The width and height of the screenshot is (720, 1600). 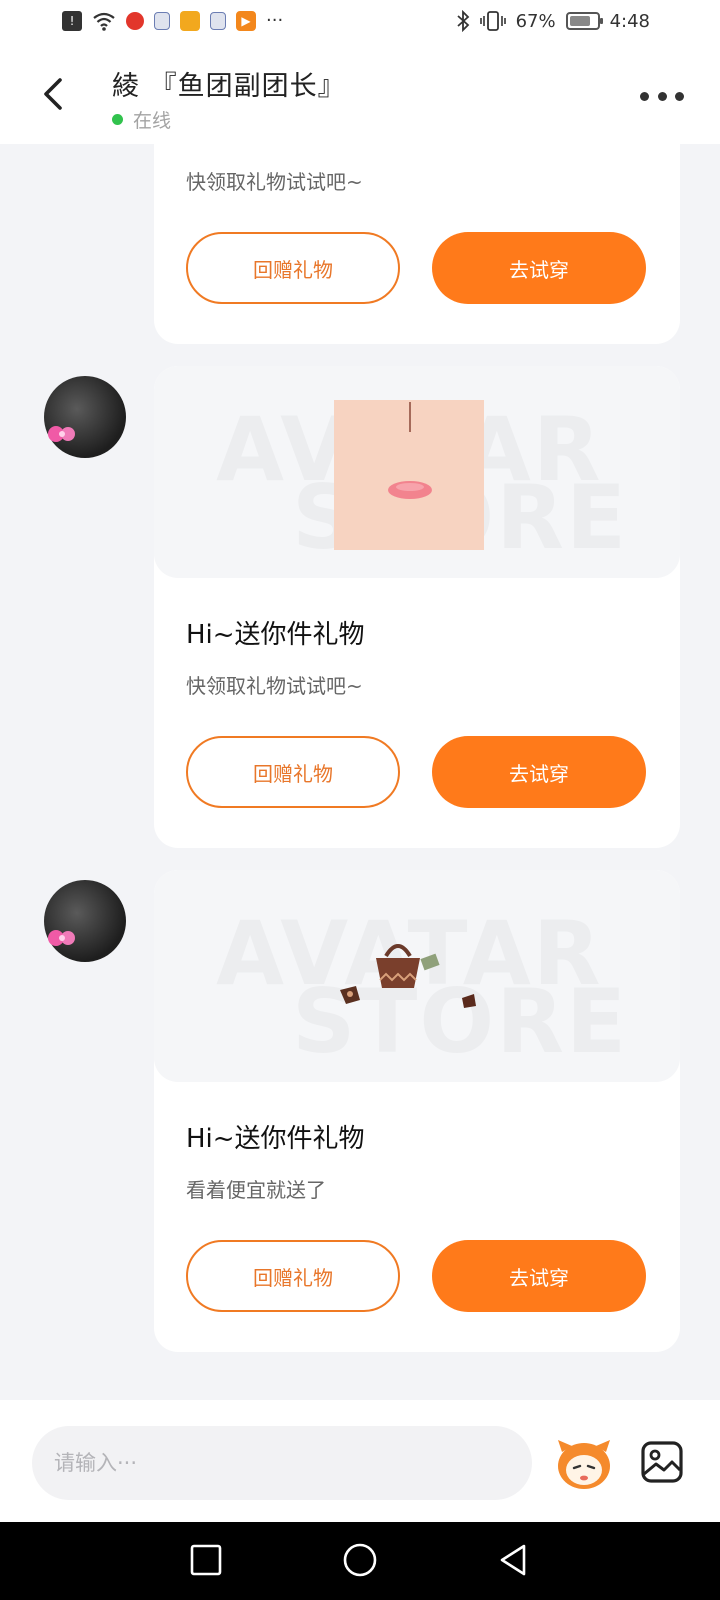 What do you see at coordinates (360, 96) in the screenshot?
I see `chat-header: 綾 『鱼团副团长』 在线` at bounding box center [360, 96].